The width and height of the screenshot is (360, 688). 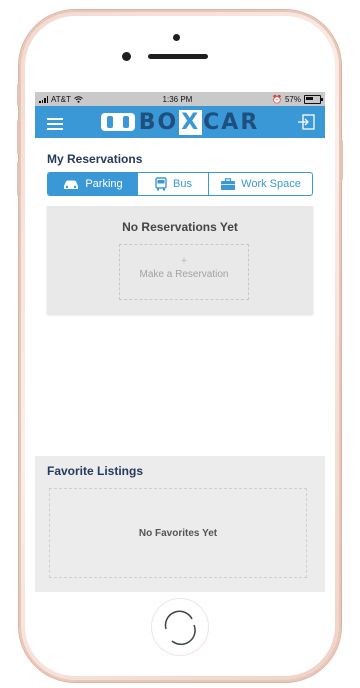 I want to click on status-time: 1:36 PM, so click(x=177, y=99).